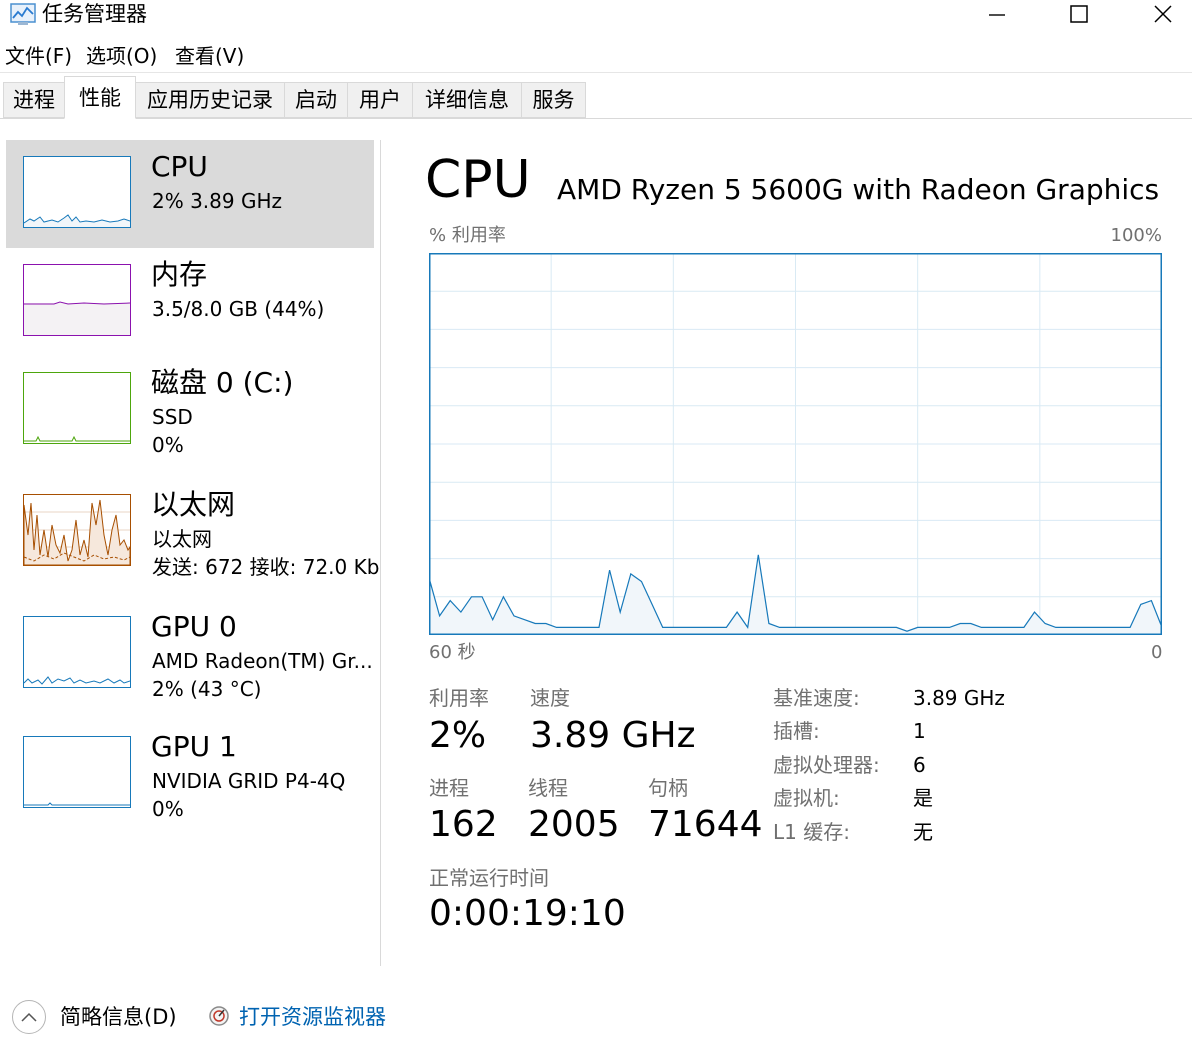 The image size is (1192, 1047). I want to click on footer-bar: 简略信息(D) 打开资源监视器, so click(596, 1018).